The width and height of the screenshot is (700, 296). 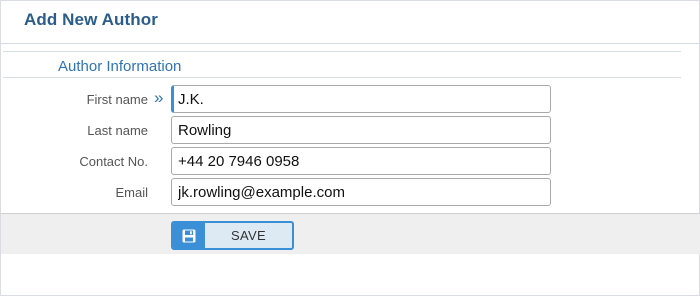 I want to click on floppy-disk-icon, so click(x=189, y=235).